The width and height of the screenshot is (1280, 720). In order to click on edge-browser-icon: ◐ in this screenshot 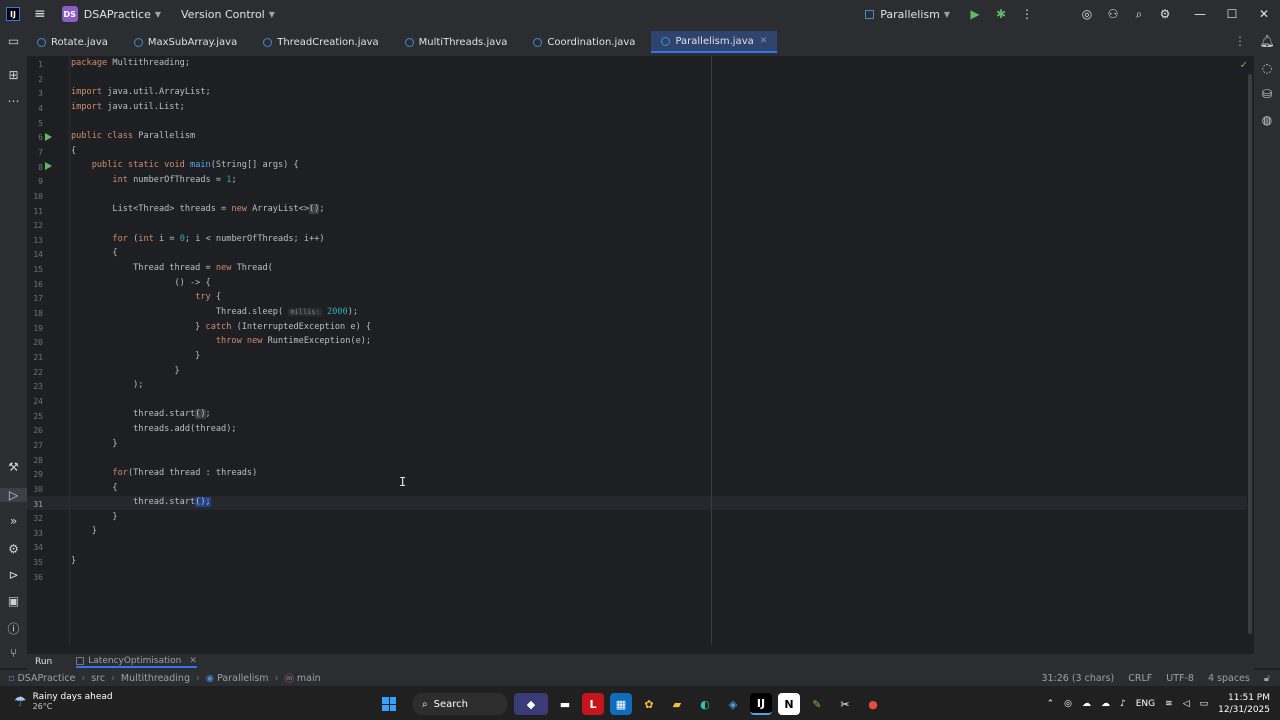, I will do `click(705, 704)`.